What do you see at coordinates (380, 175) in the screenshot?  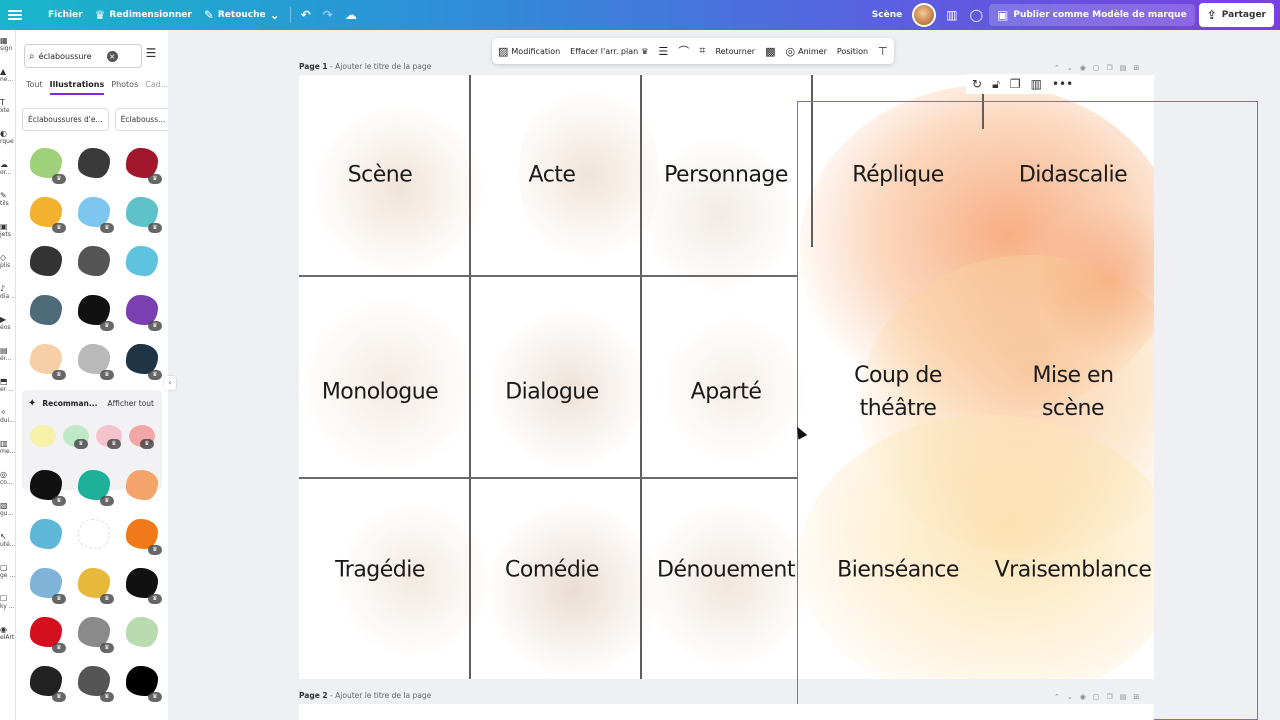 I see `card-word: Scène` at bounding box center [380, 175].